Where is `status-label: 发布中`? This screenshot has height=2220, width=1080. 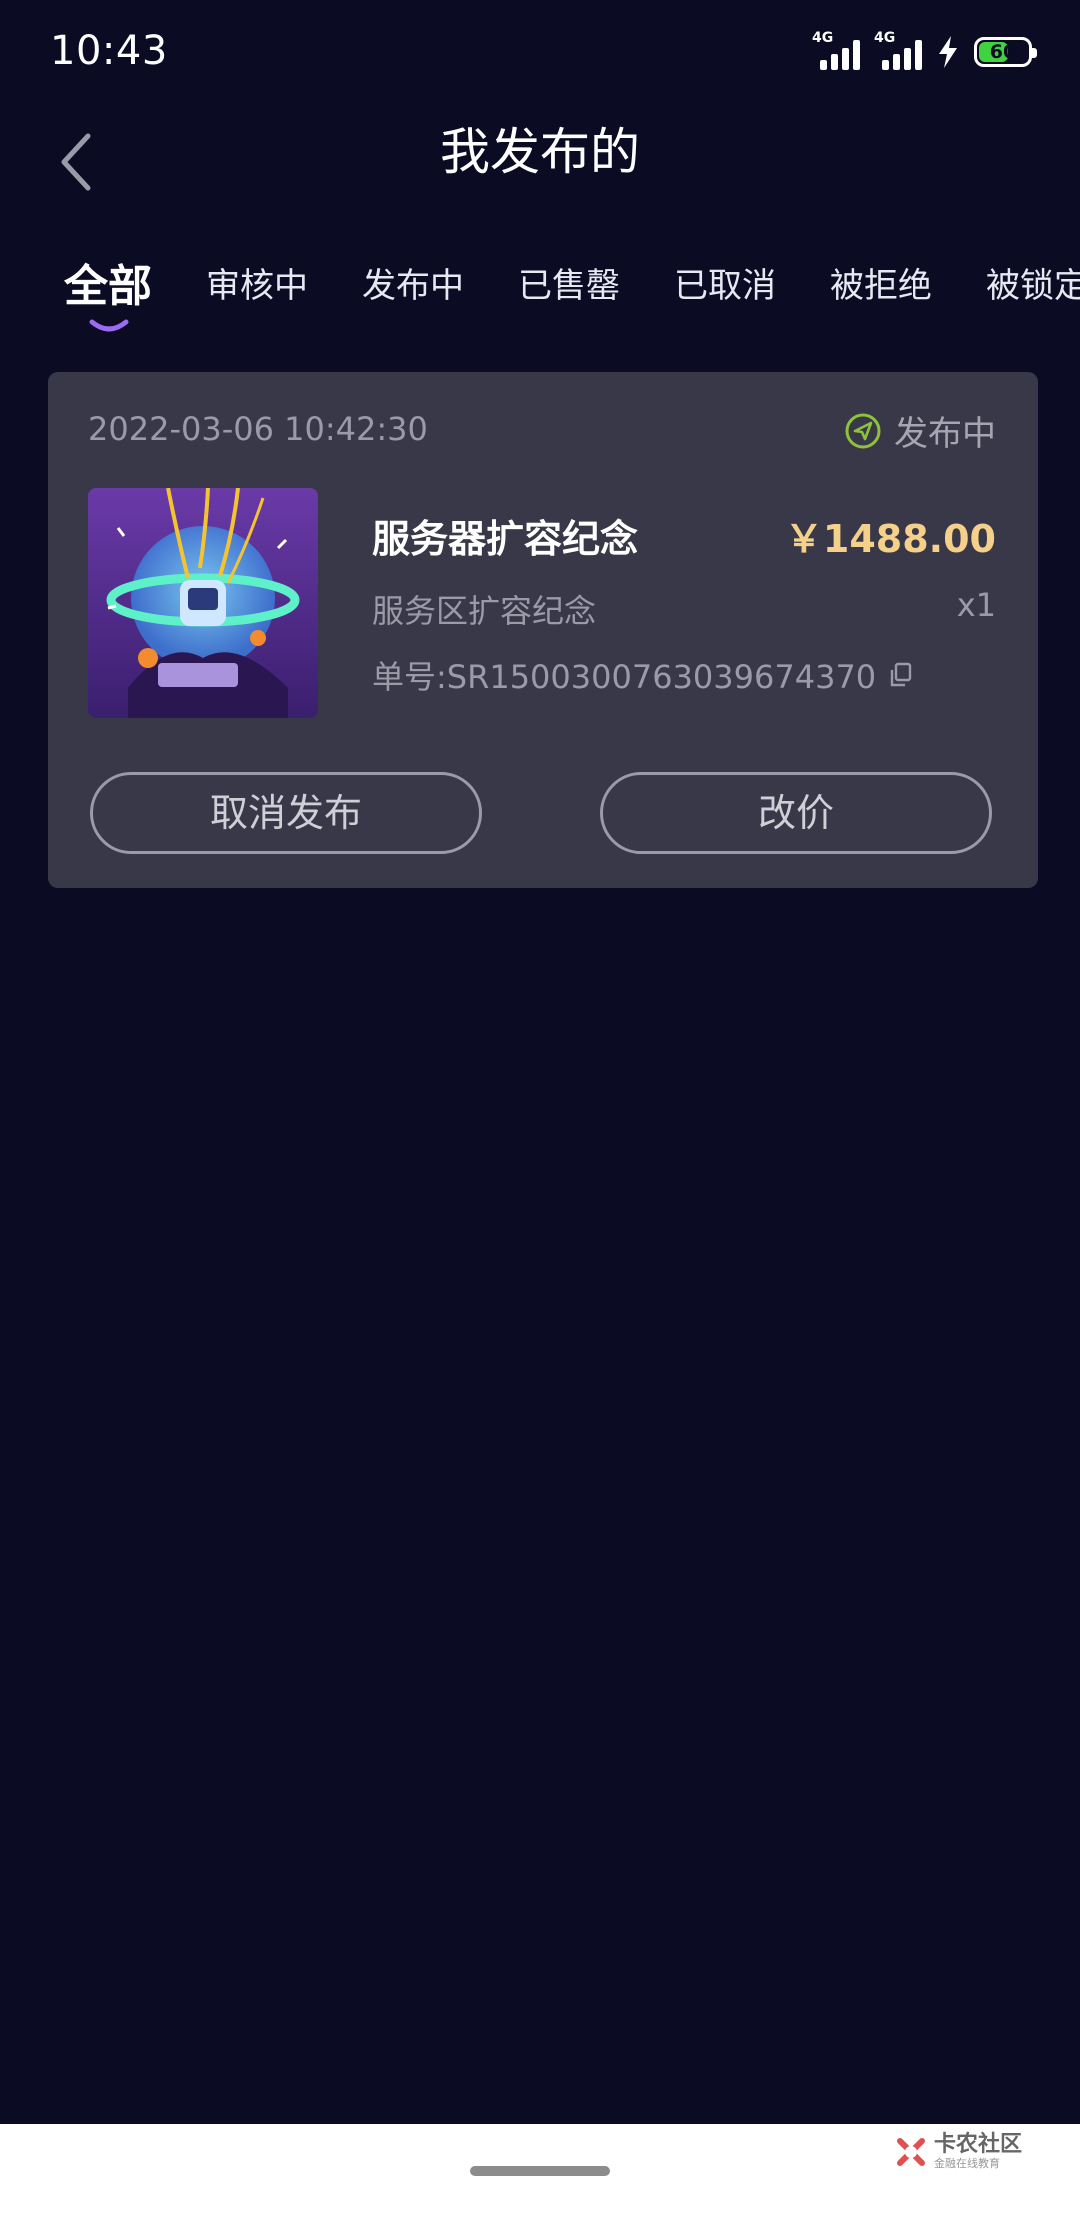
status-label: 发布中 is located at coordinates (945, 434).